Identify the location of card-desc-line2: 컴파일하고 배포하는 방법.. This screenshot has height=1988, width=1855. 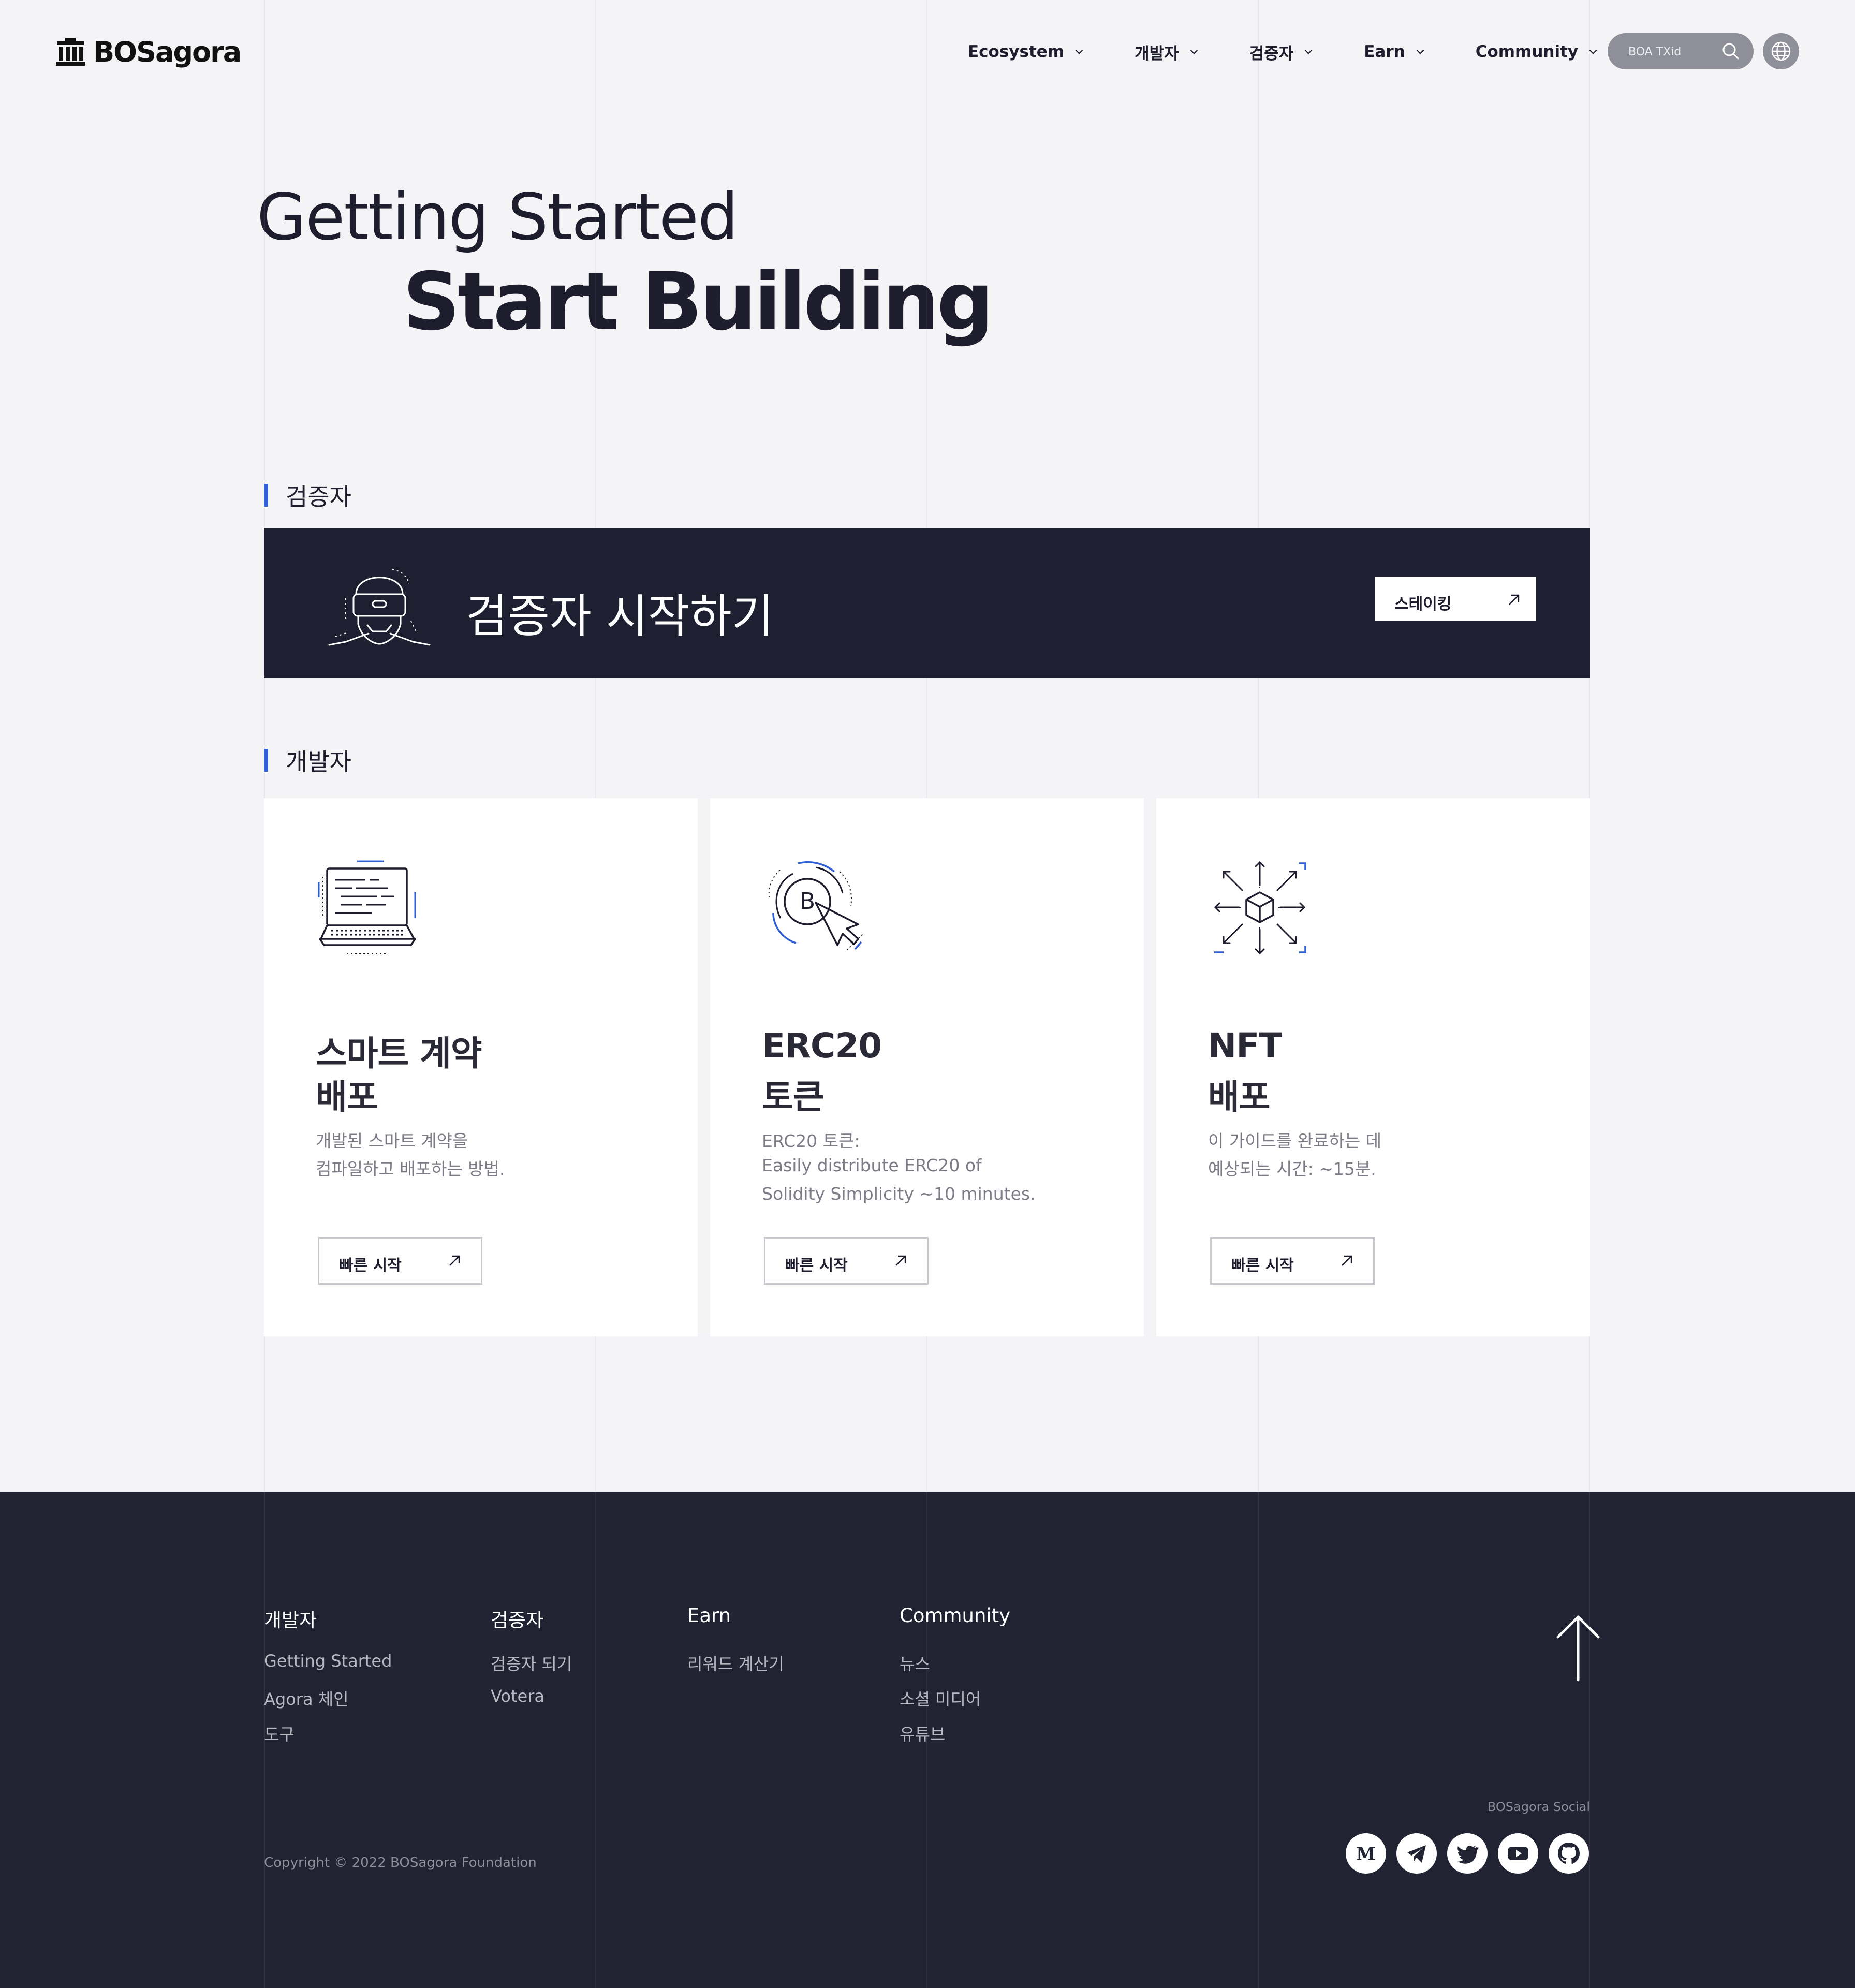
(410, 1169).